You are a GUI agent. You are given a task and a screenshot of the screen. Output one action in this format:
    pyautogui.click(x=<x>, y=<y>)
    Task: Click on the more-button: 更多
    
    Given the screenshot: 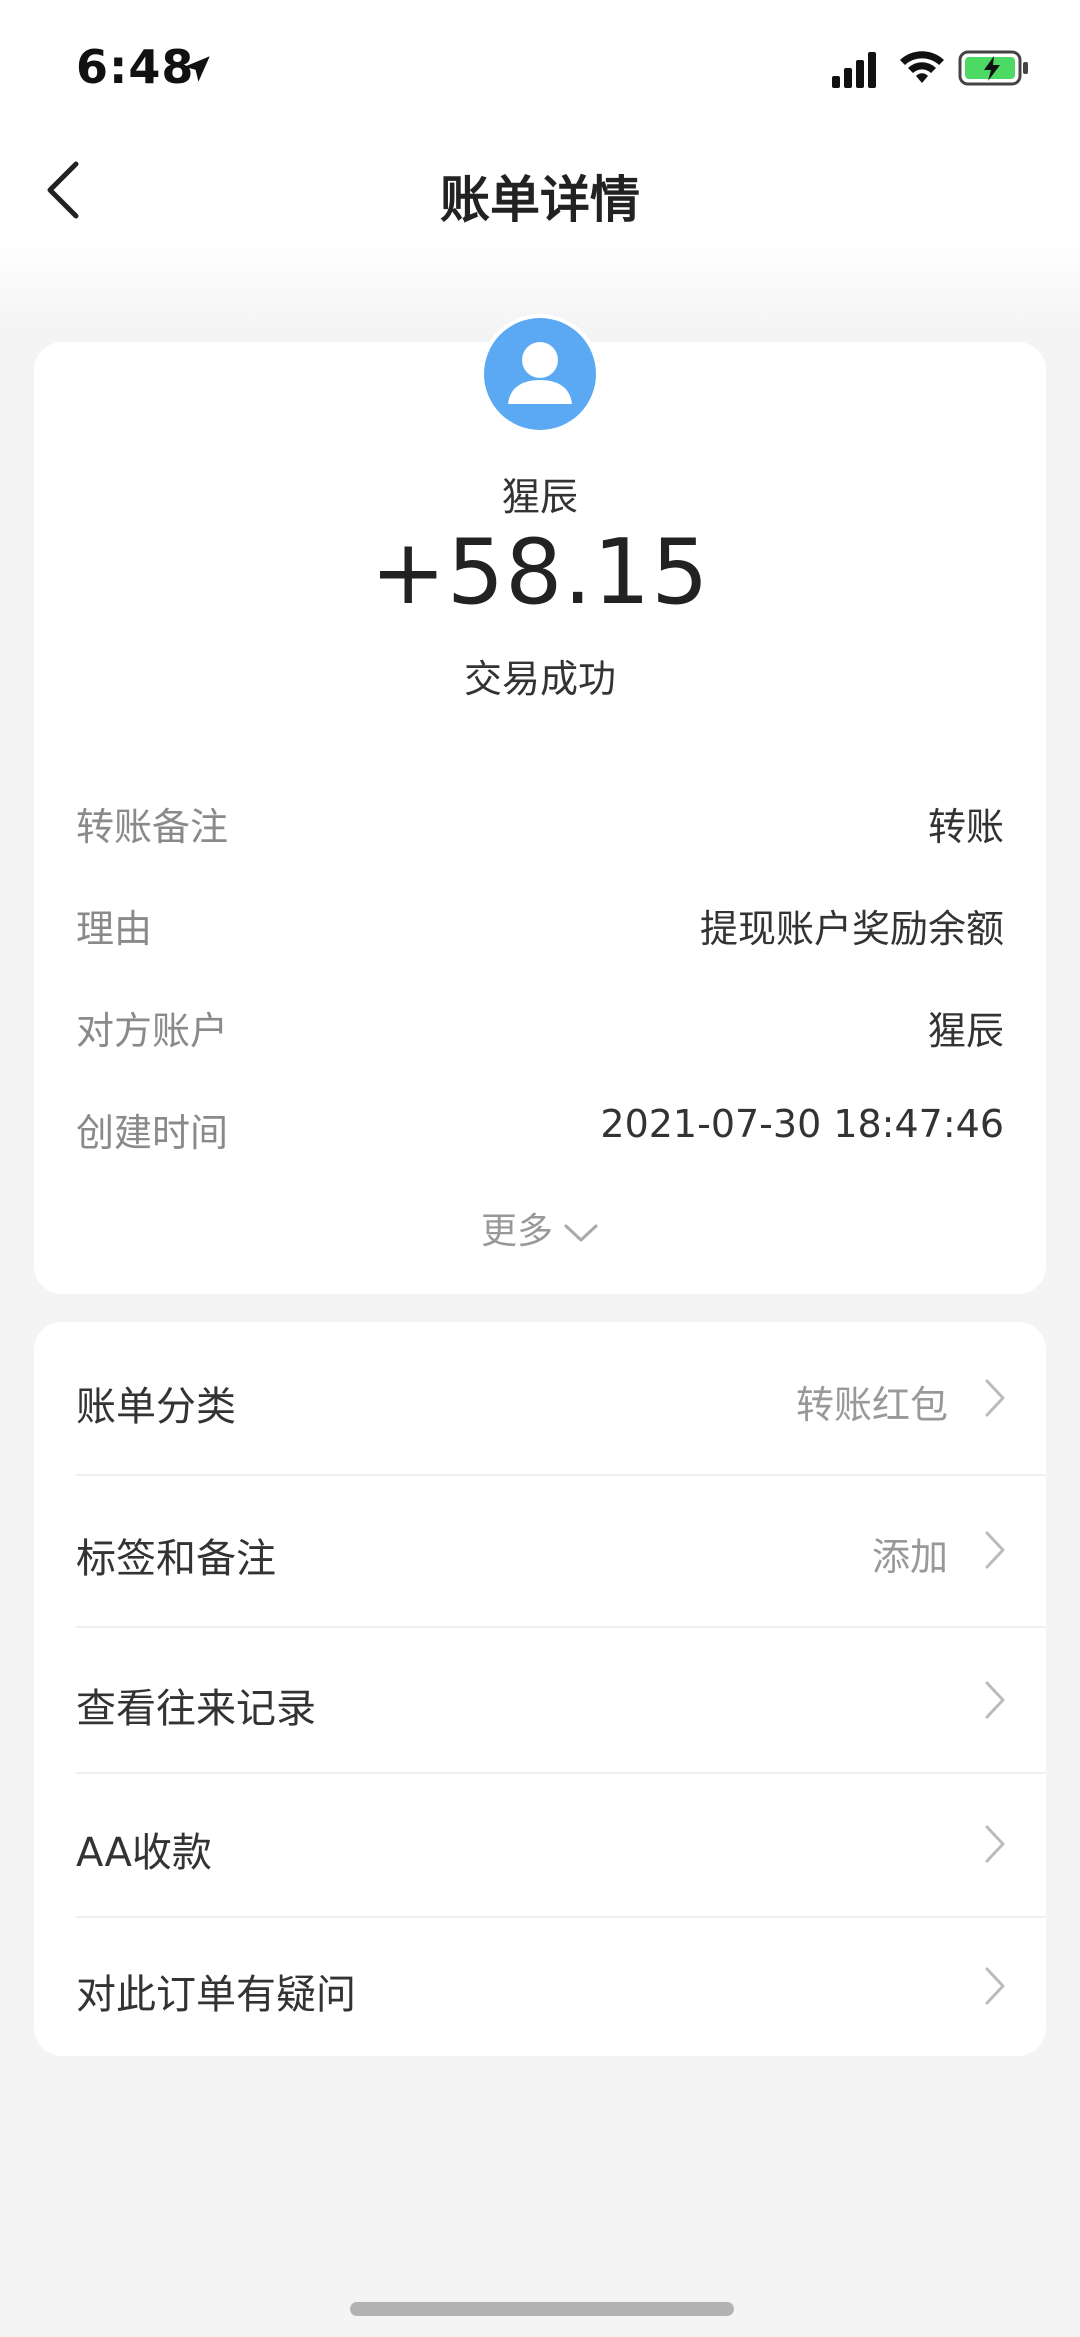 What is the action you would take?
    pyautogui.click(x=540, y=1228)
    